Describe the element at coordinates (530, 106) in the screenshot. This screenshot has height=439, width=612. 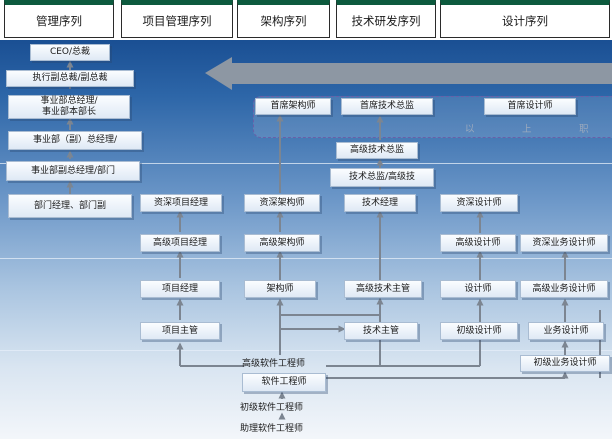
I see `chief-designer-box: 首席设计师` at that location.